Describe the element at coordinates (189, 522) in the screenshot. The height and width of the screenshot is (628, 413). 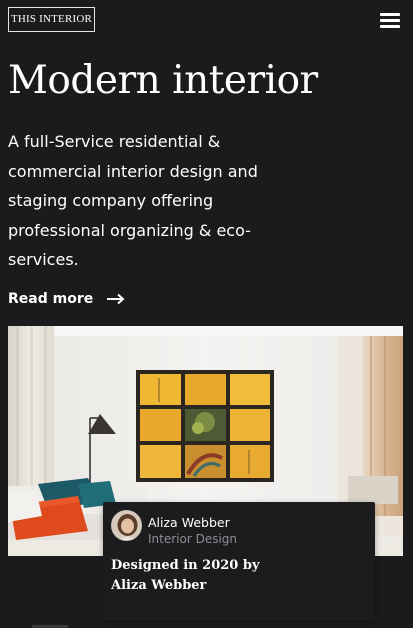
I see `author-name: Aliza Webber` at that location.